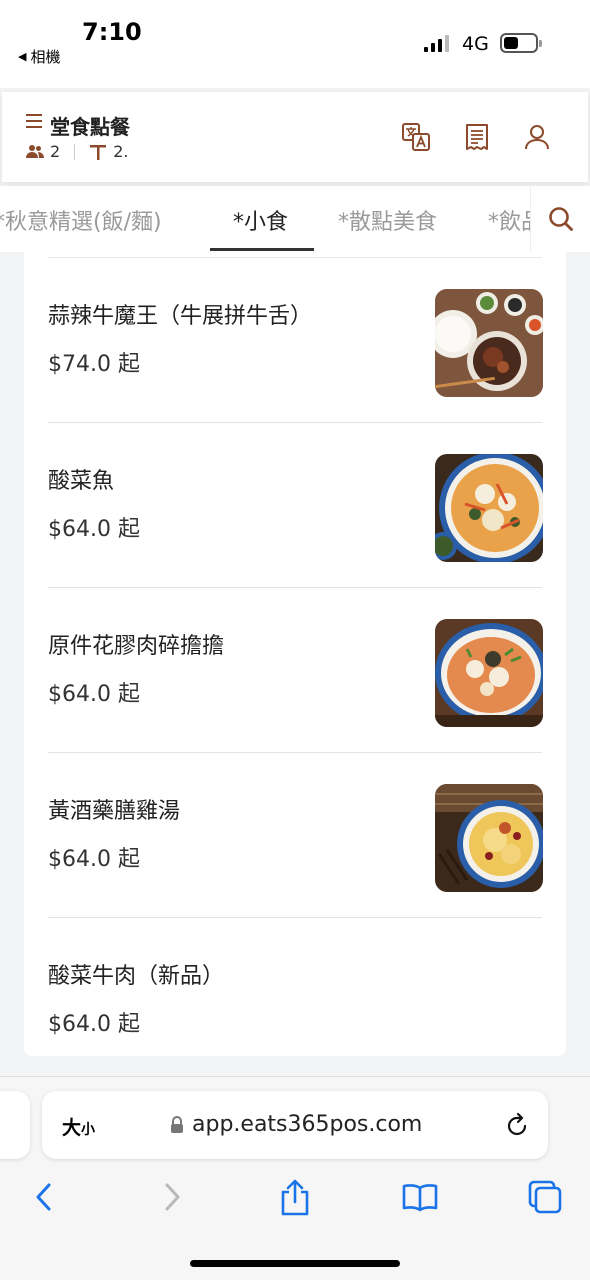 This screenshot has width=590, height=1280. What do you see at coordinates (307, 1124) in the screenshot?
I see `url-text: app.eats365pos.com` at bounding box center [307, 1124].